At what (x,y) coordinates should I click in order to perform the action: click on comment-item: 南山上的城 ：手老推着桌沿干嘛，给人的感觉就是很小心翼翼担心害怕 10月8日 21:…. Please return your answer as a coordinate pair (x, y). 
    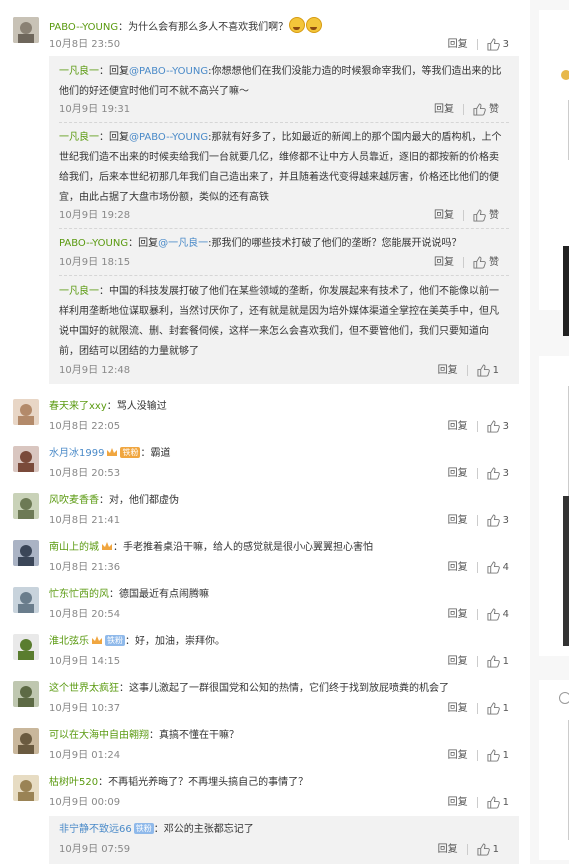
    Looking at the image, I should click on (265, 557).